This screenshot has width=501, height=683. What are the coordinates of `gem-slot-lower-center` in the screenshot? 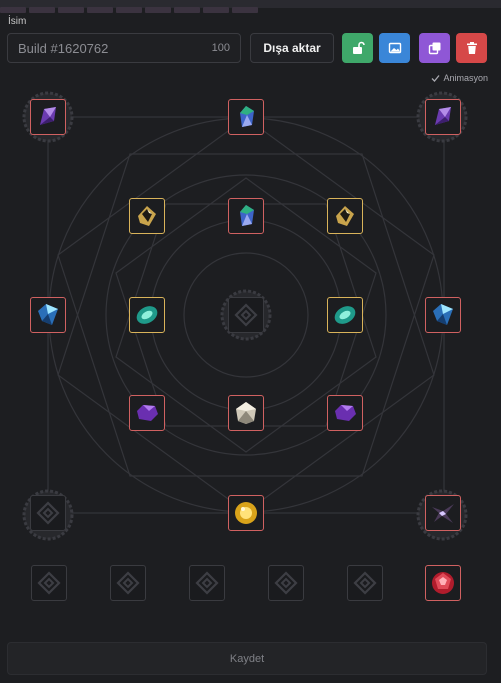 It's located at (246, 413).